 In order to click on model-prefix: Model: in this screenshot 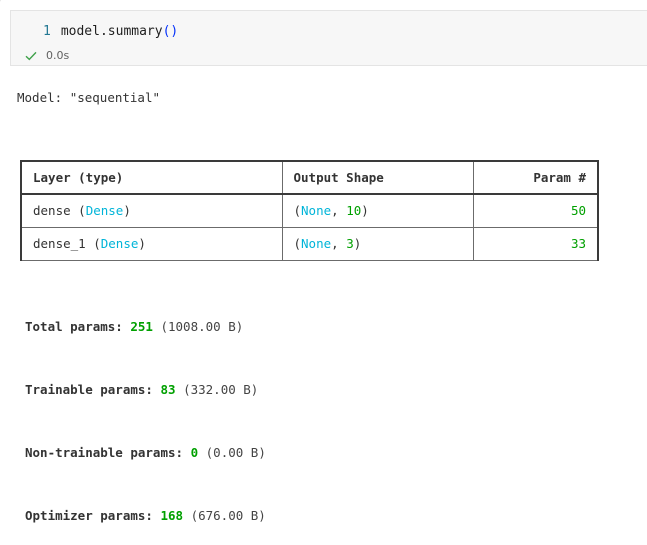, I will do `click(43, 97)`.